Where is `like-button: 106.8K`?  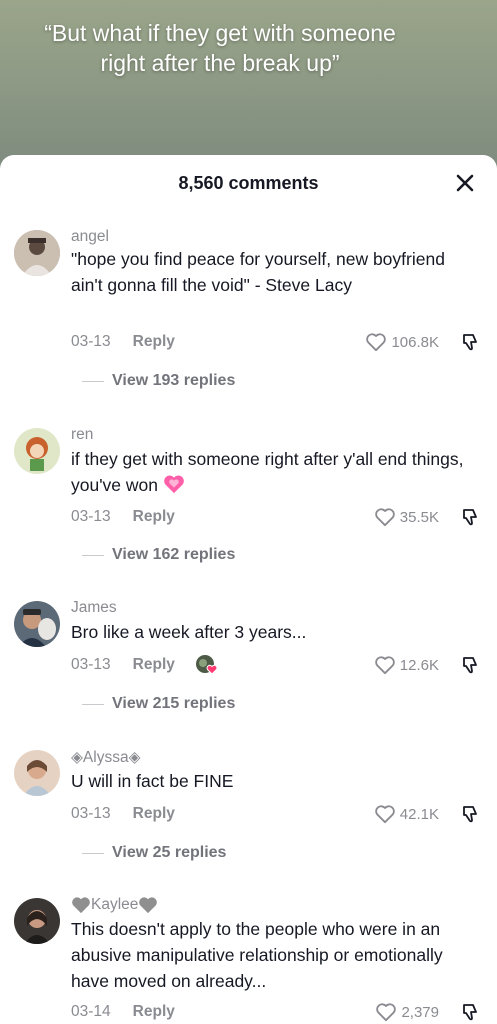 like-button: 106.8K is located at coordinates (402, 342).